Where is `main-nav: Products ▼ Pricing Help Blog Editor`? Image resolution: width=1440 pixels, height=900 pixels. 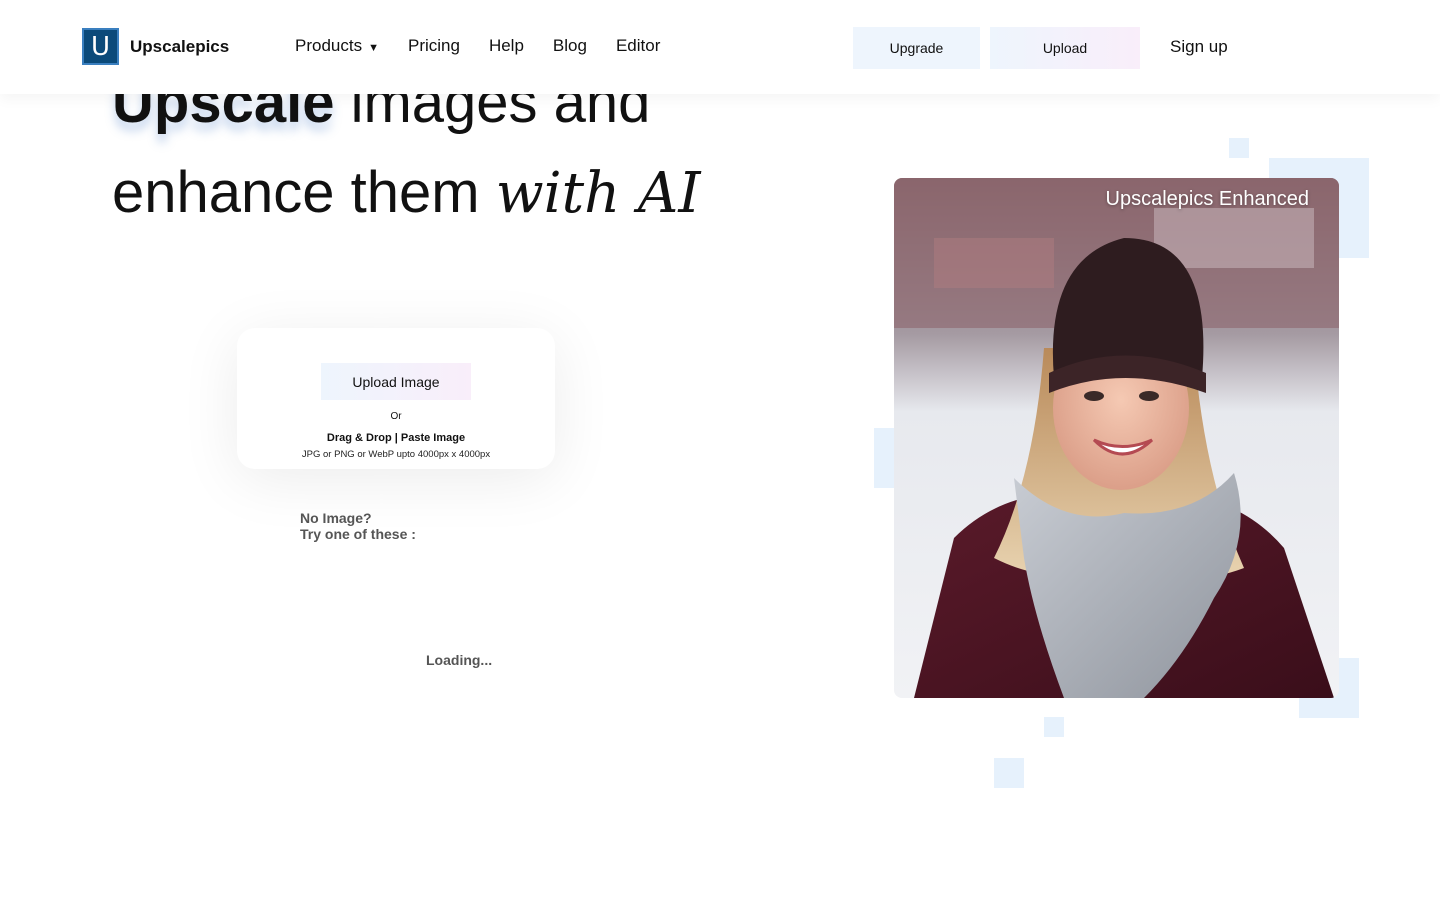
main-nav: Products ▼ Pricing Help Blog Editor is located at coordinates (492, 46).